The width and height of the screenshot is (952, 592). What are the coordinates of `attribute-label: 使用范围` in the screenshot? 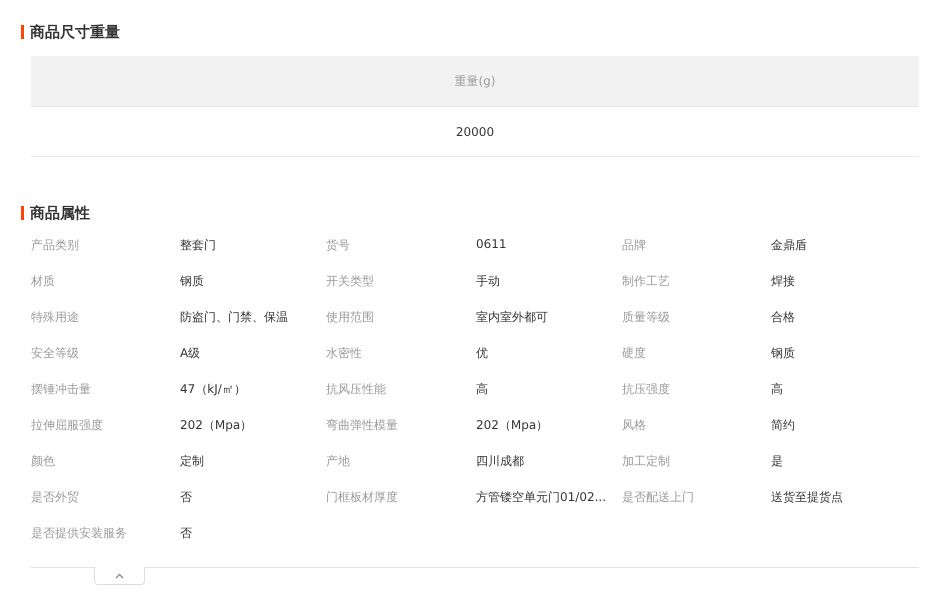 It's located at (350, 317).